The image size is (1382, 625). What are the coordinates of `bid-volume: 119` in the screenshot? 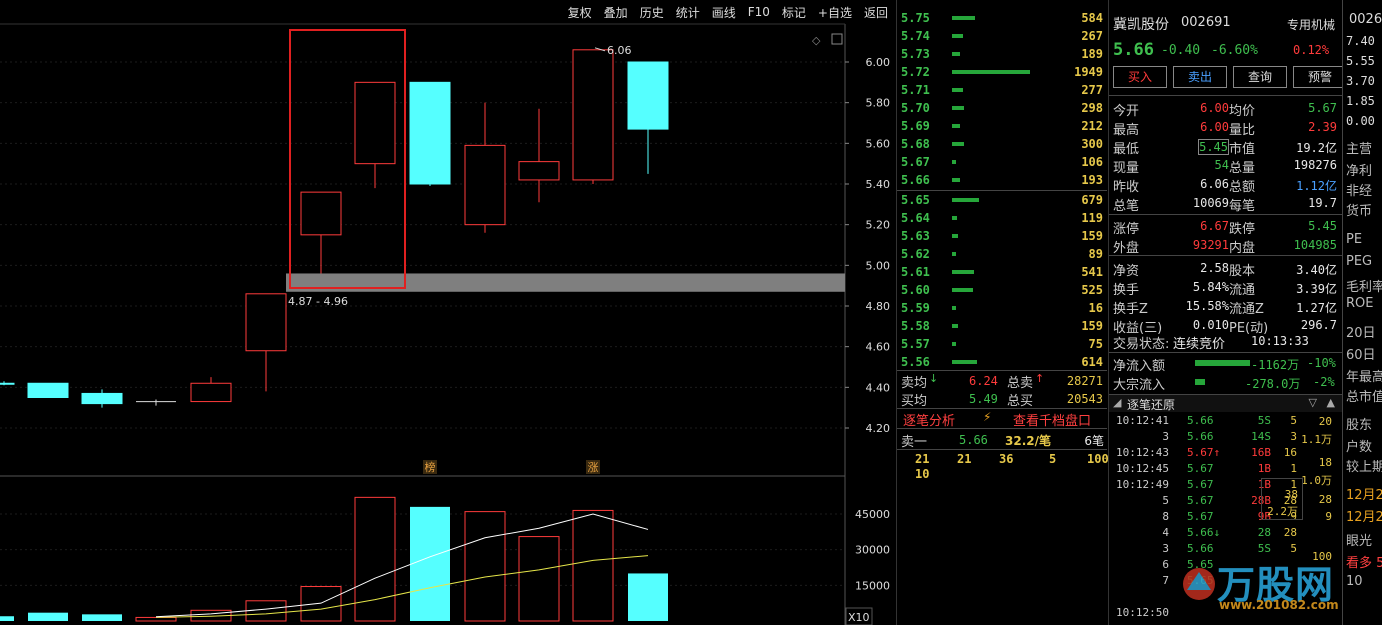 It's located at (1092, 218).